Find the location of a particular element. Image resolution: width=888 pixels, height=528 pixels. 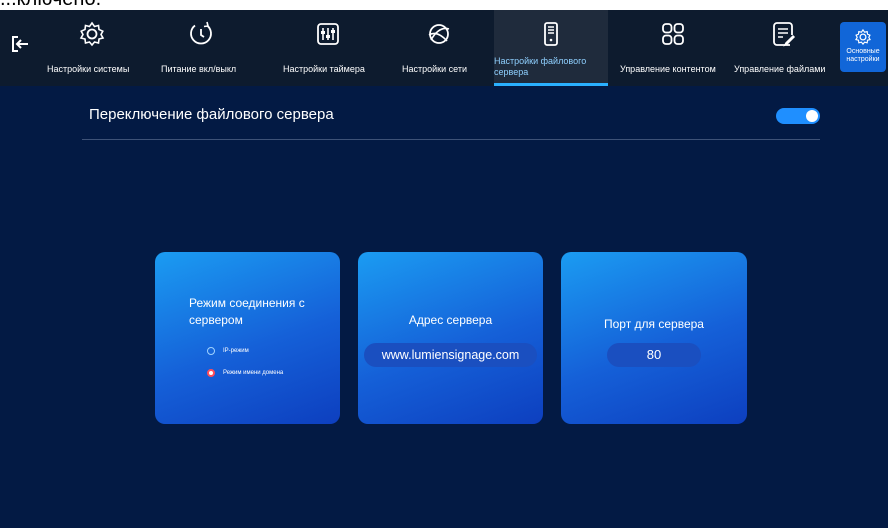

radio-ip-mode: IP-режим is located at coordinates (228, 351).